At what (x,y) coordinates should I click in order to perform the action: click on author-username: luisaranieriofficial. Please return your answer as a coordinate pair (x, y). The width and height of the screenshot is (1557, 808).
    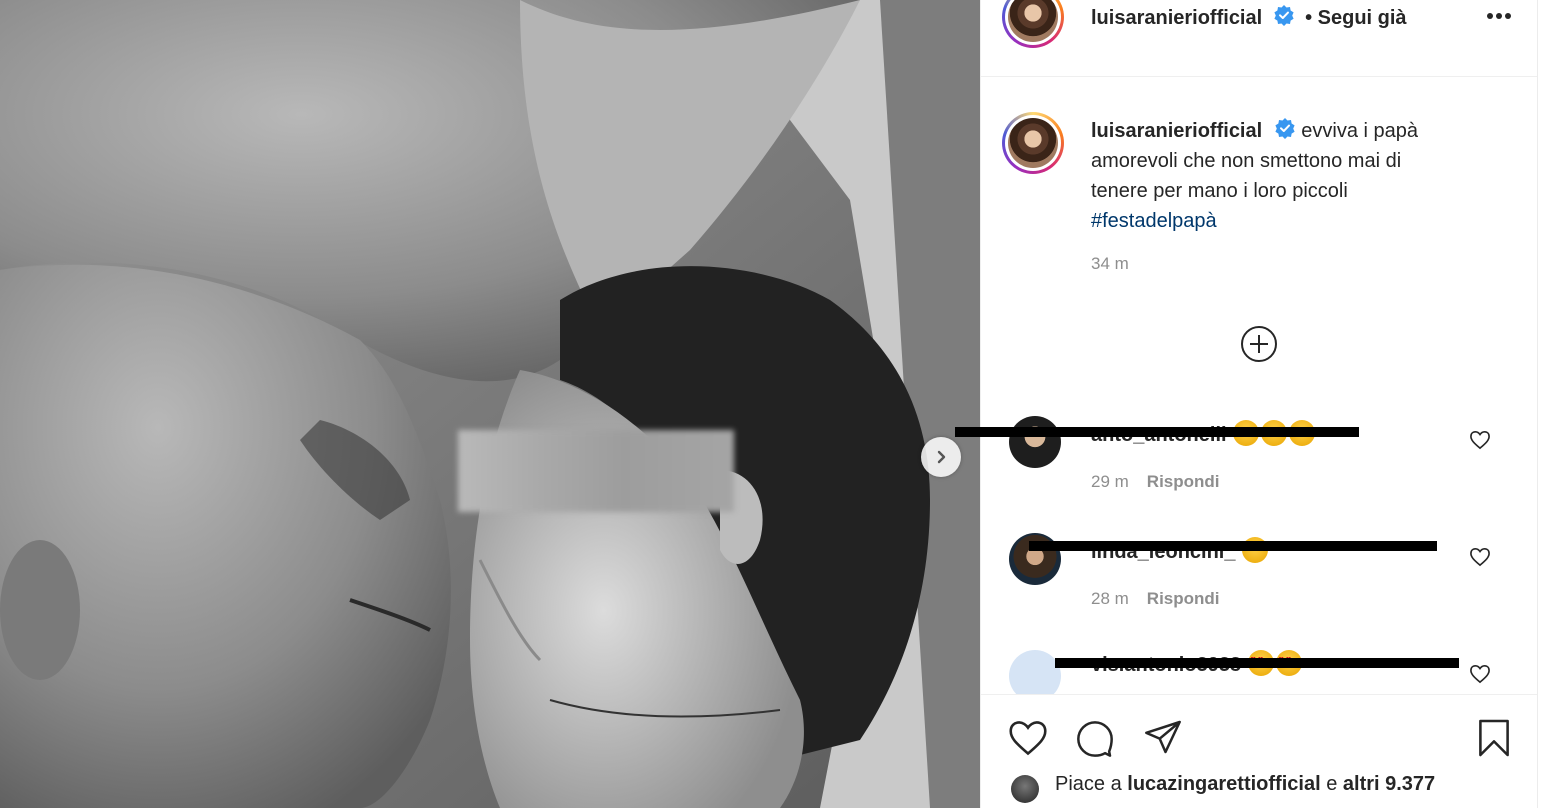
    Looking at the image, I should click on (1176, 18).